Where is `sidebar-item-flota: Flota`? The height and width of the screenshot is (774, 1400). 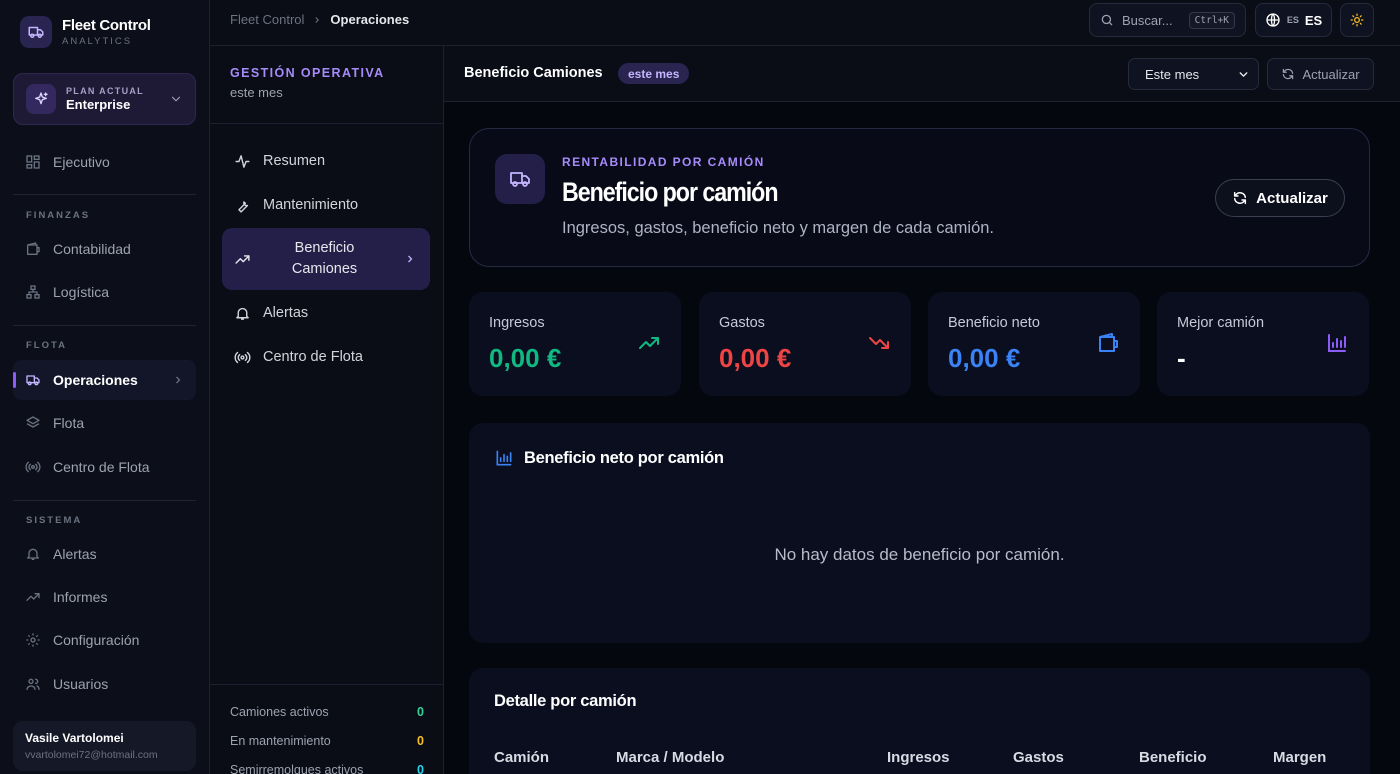 sidebar-item-flota: Flota is located at coordinates (104, 423).